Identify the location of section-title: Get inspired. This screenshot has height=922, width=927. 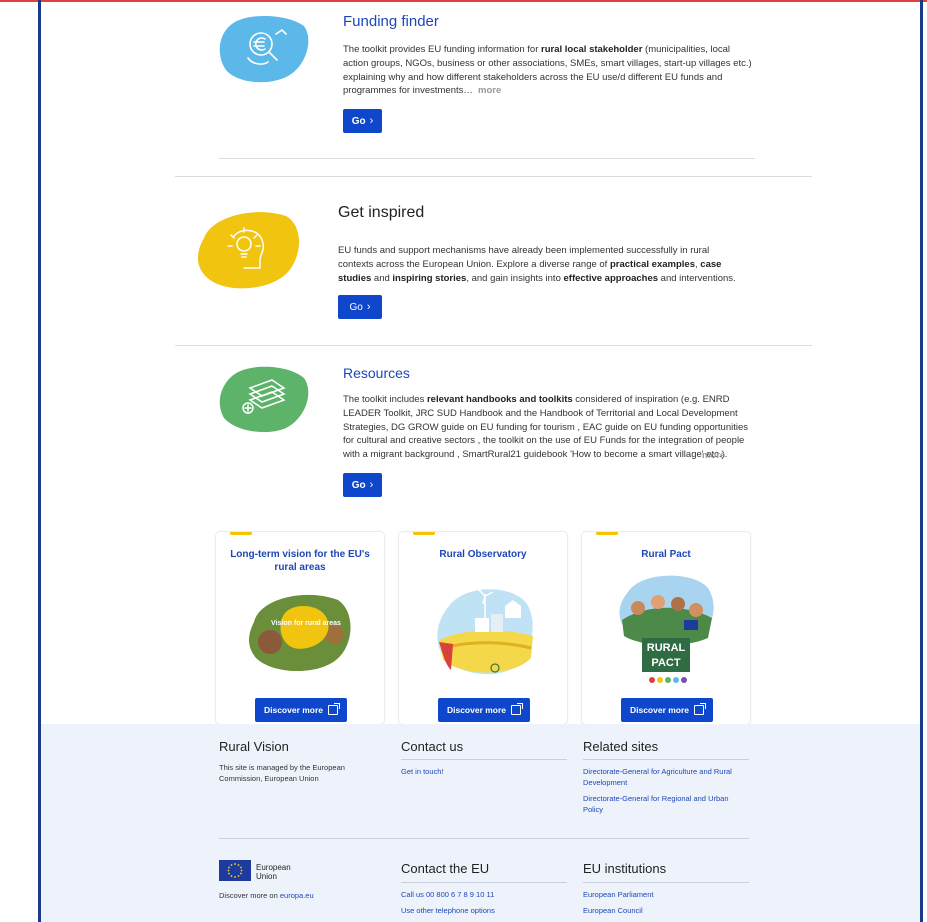
(381, 212).